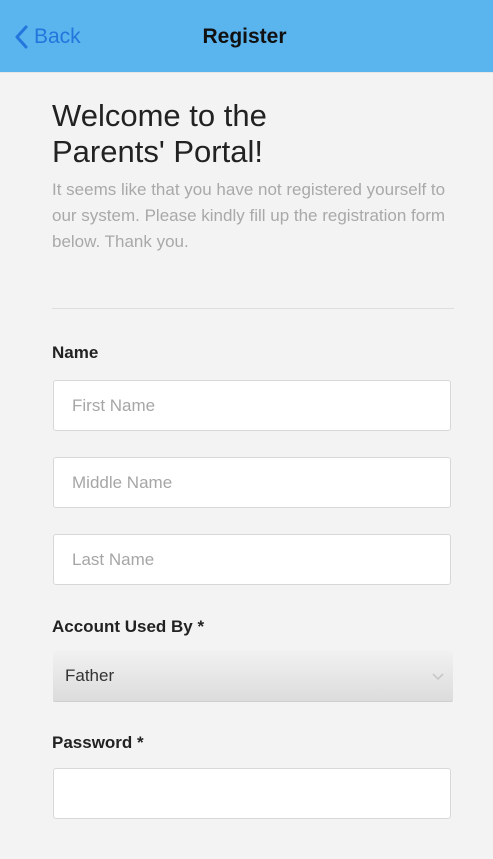  Describe the element at coordinates (157, 151) in the screenshot. I see `welcome-heading-line2: Parents' Portal!` at that location.